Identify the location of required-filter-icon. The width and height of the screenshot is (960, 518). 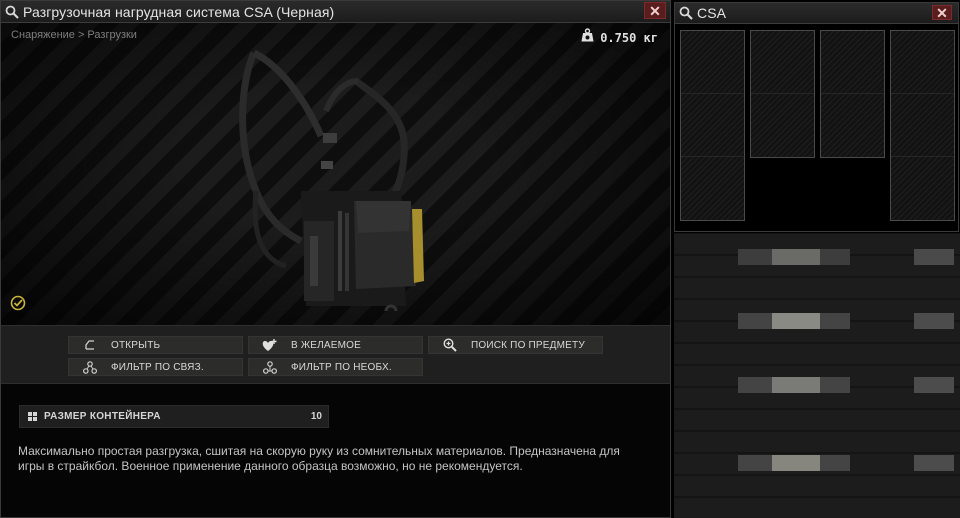
(270, 367).